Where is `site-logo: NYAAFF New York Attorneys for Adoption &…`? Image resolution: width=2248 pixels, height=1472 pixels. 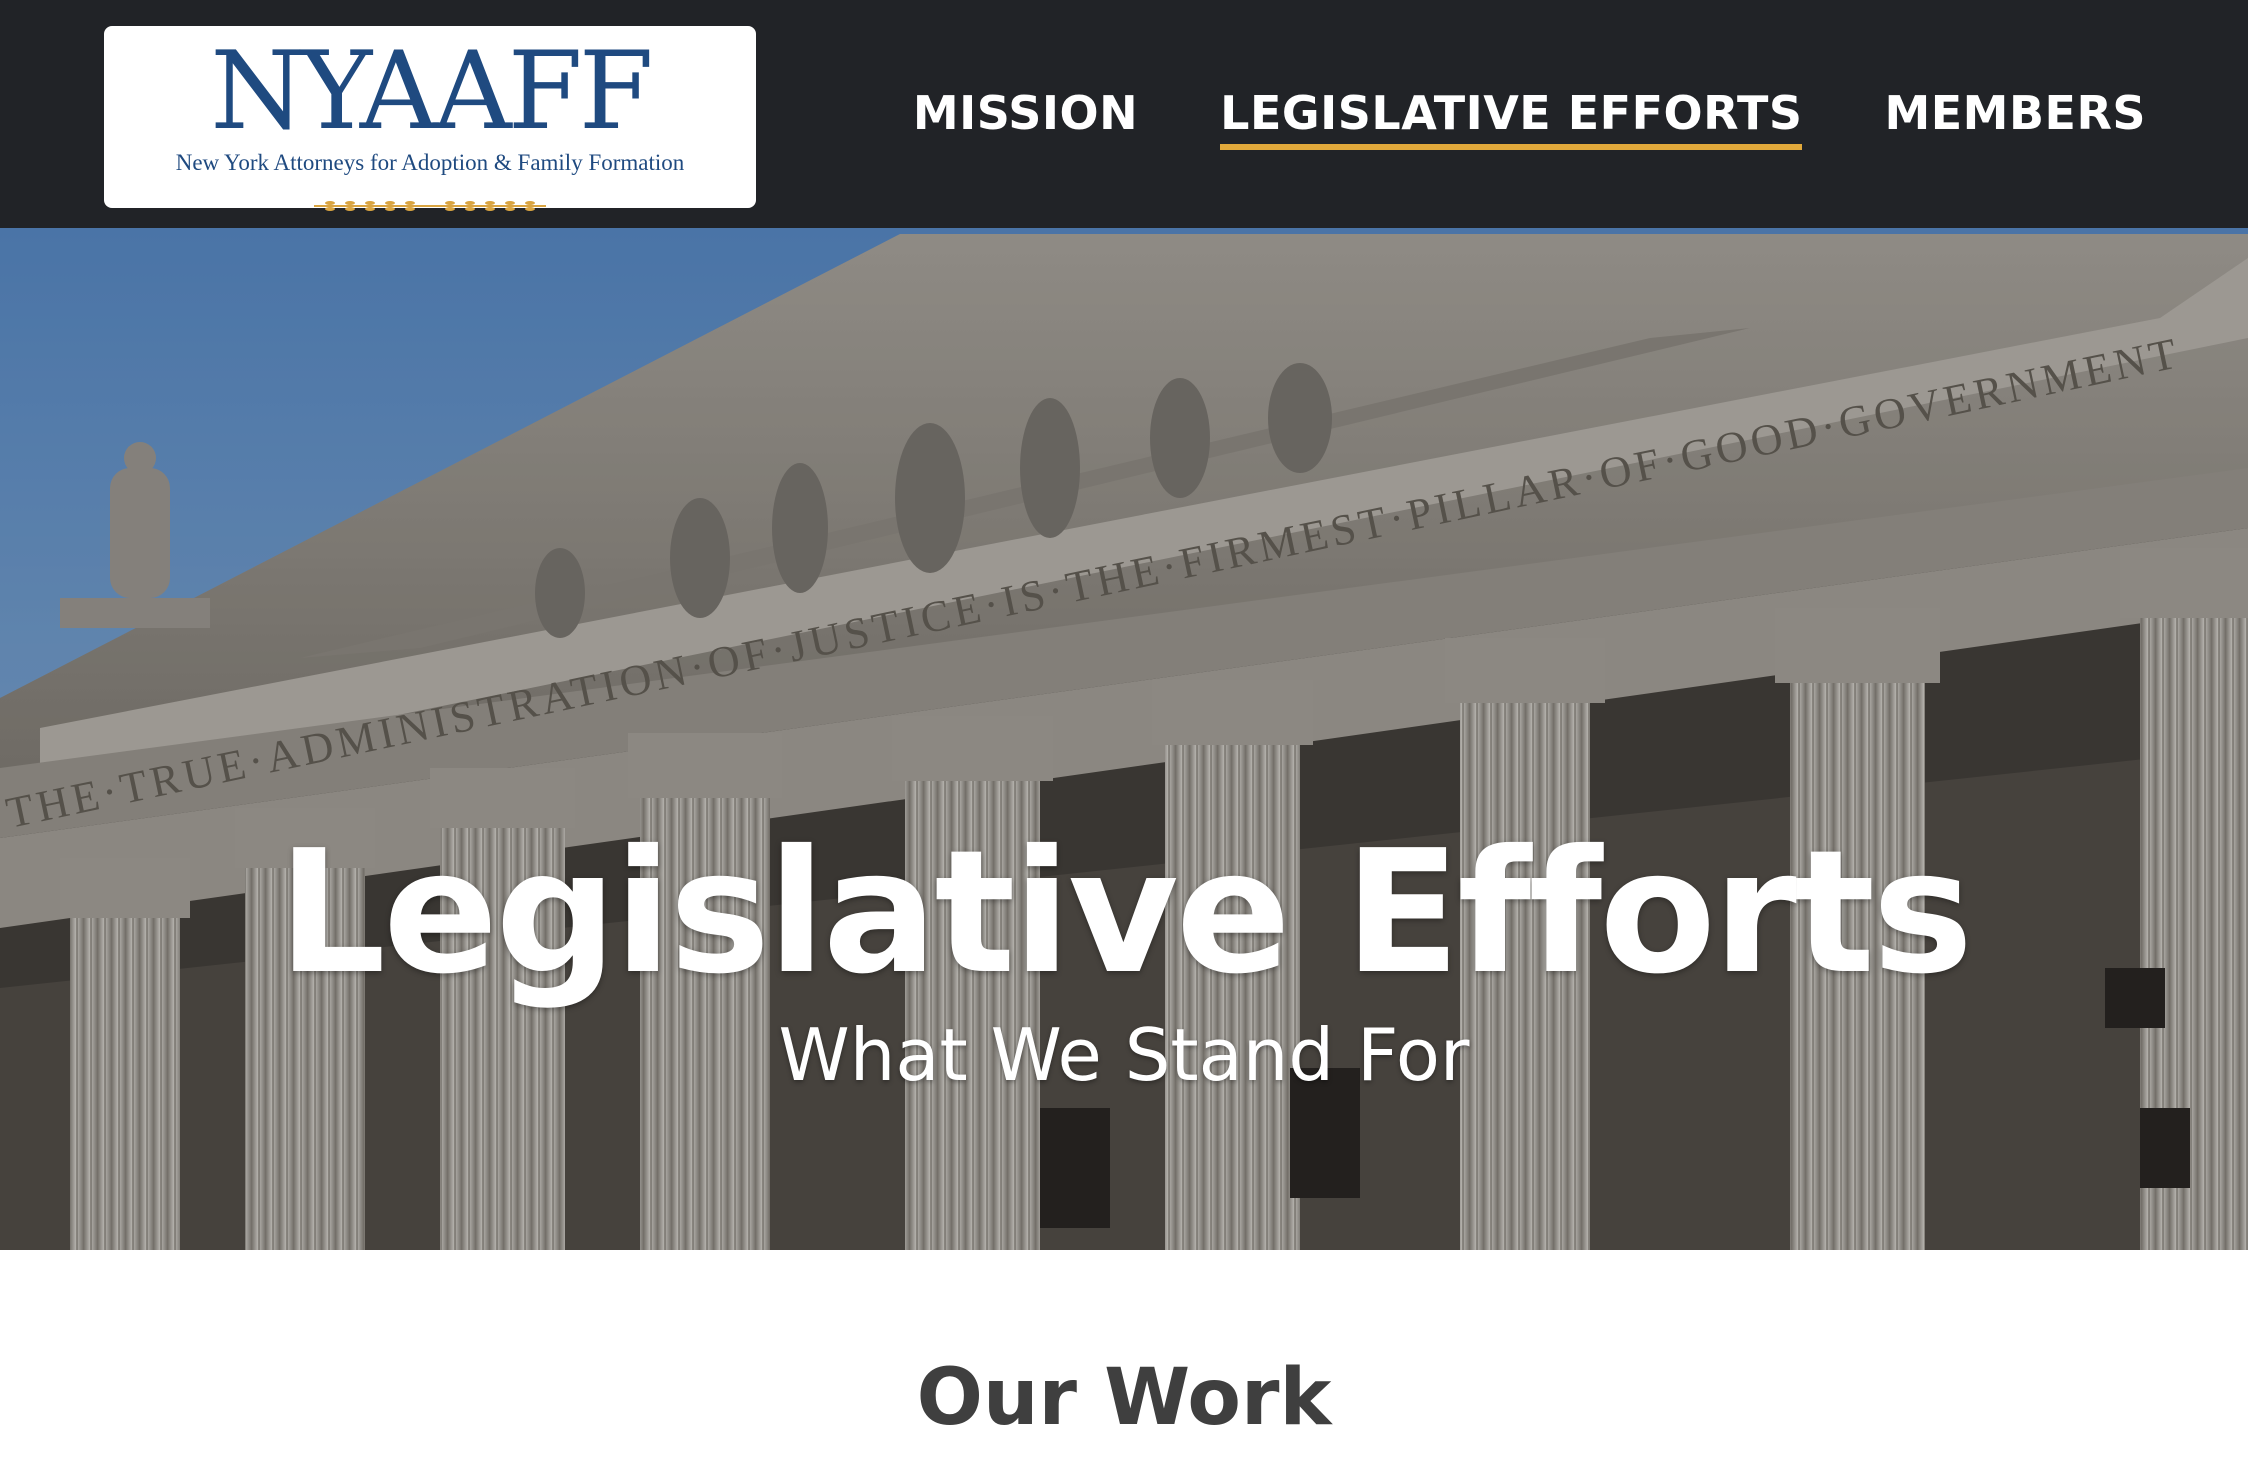
site-logo: NYAAFF New York Attorneys for Adoption &… is located at coordinates (430, 118).